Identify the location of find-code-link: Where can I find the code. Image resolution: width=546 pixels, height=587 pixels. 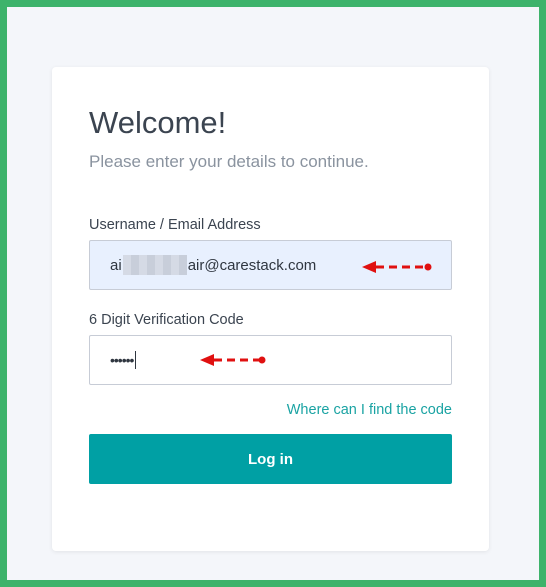
(369, 410).